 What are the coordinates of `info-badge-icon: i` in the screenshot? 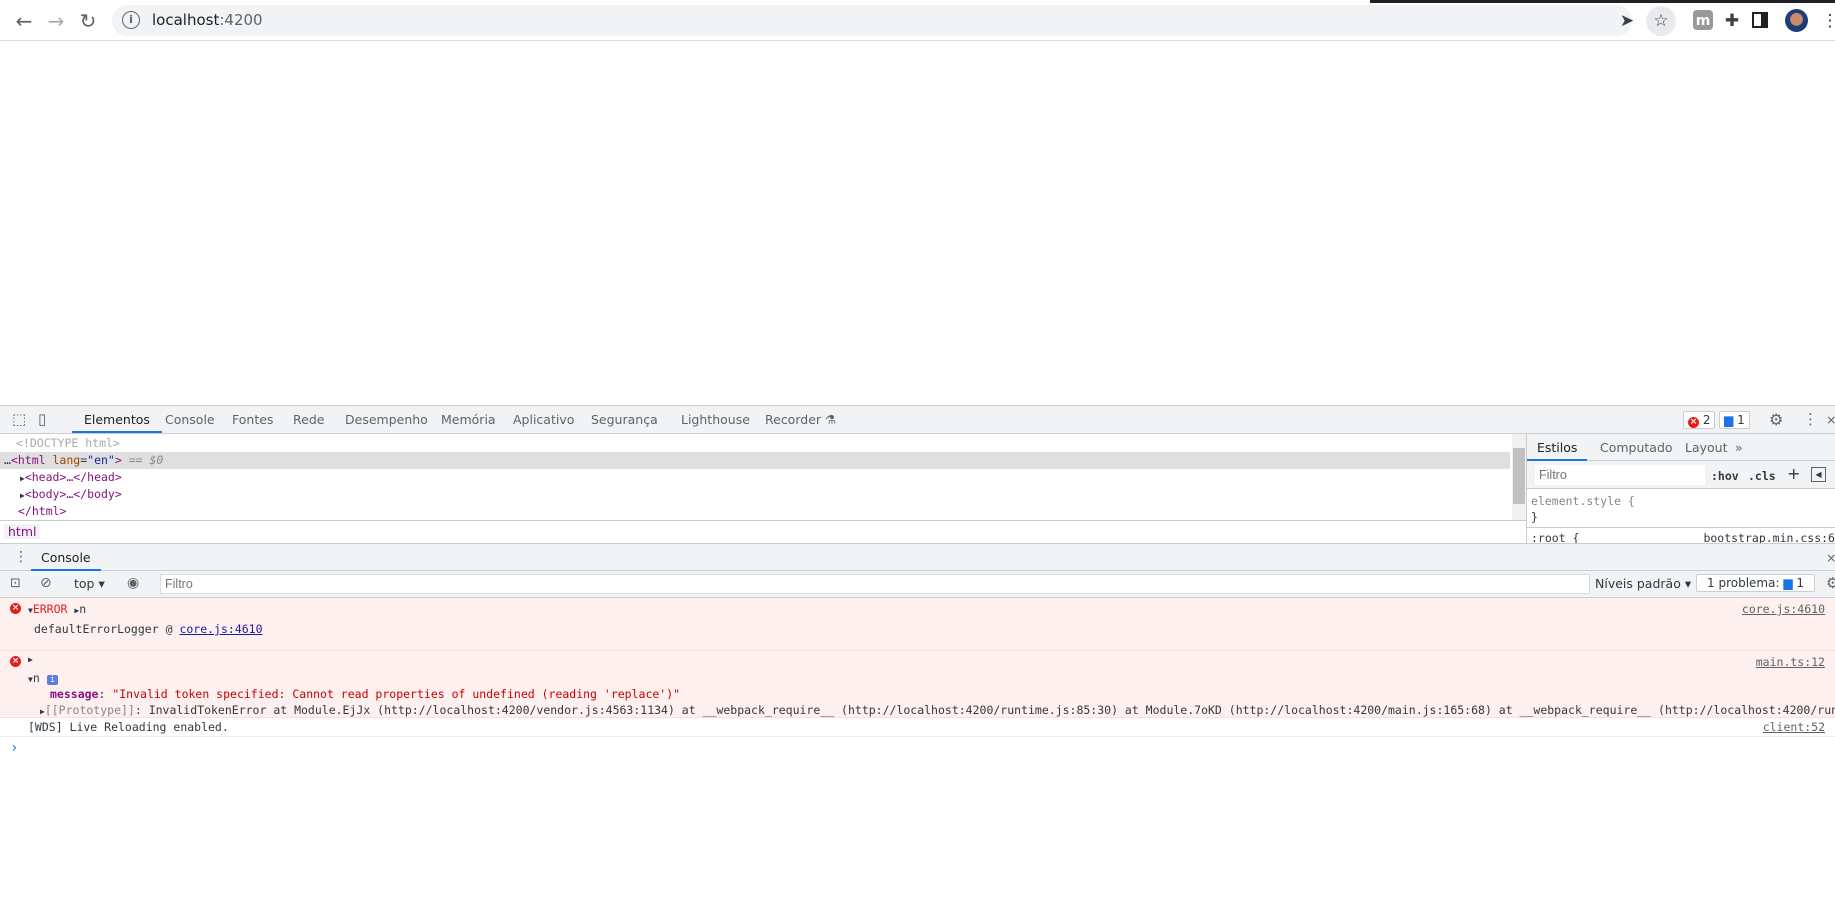 It's located at (52, 680).